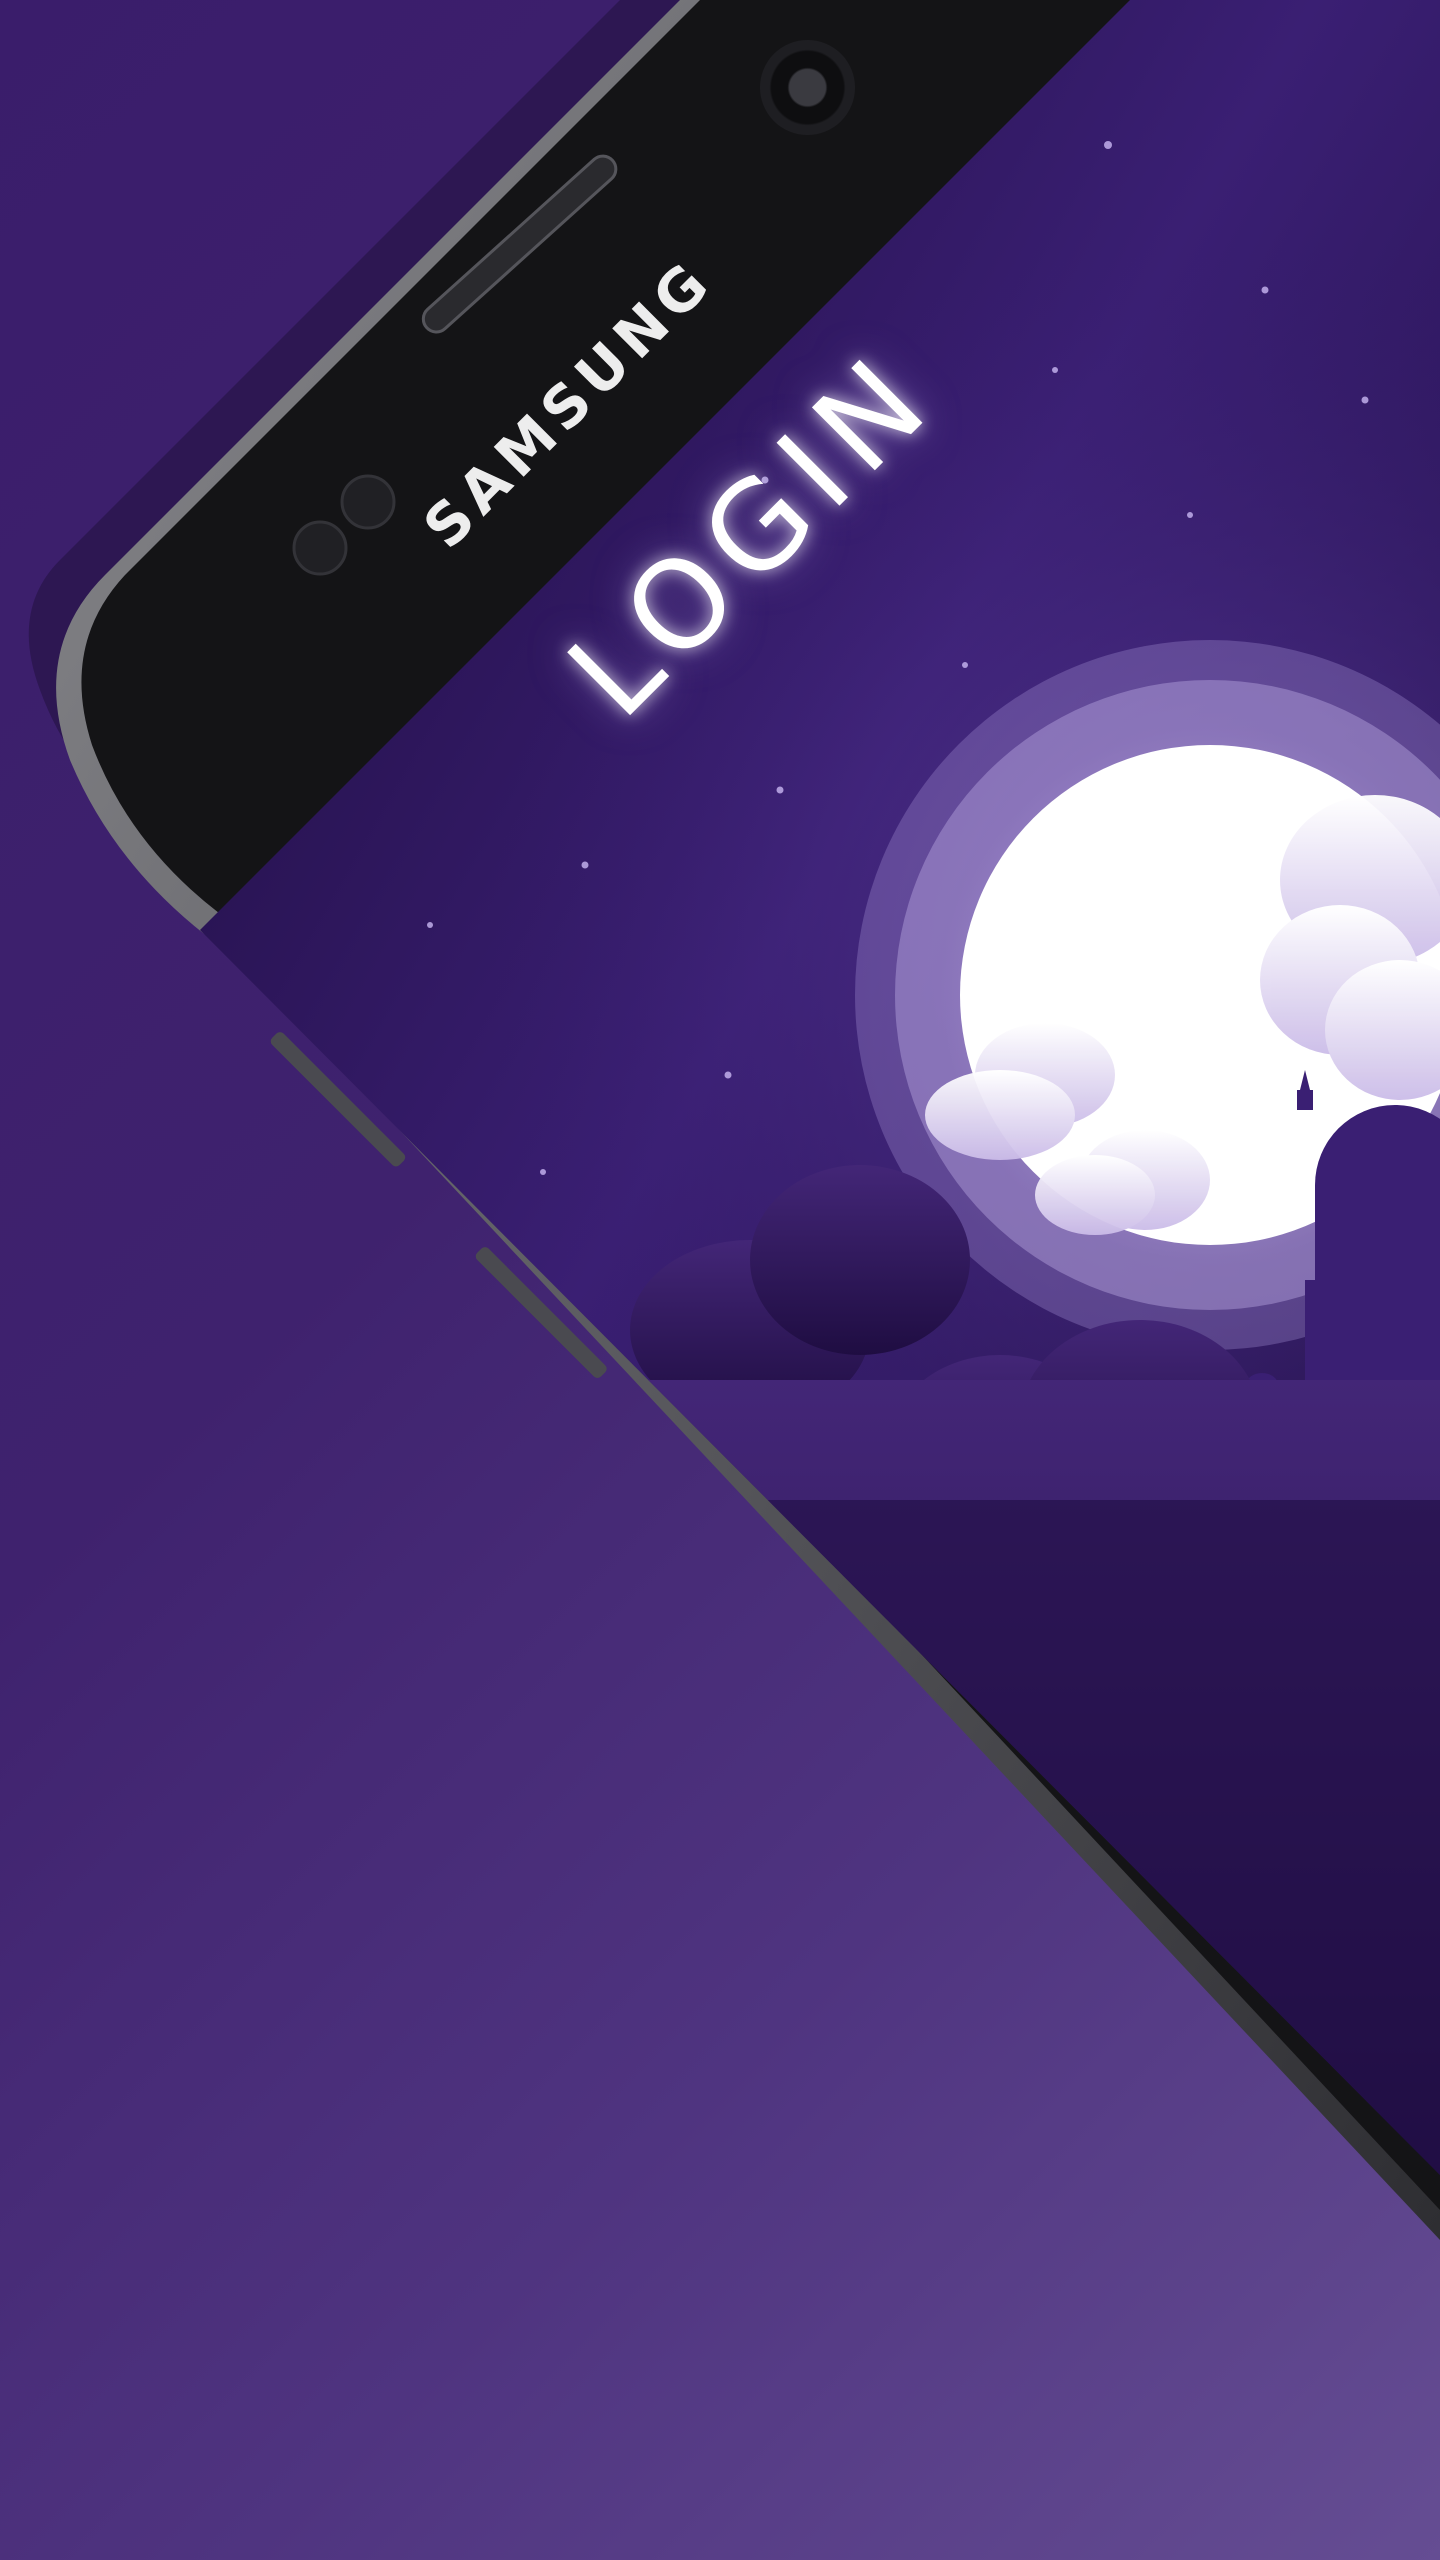 The height and width of the screenshot is (2560, 1440). Describe the element at coordinates (807, 87) in the screenshot. I see `front-camera` at that location.